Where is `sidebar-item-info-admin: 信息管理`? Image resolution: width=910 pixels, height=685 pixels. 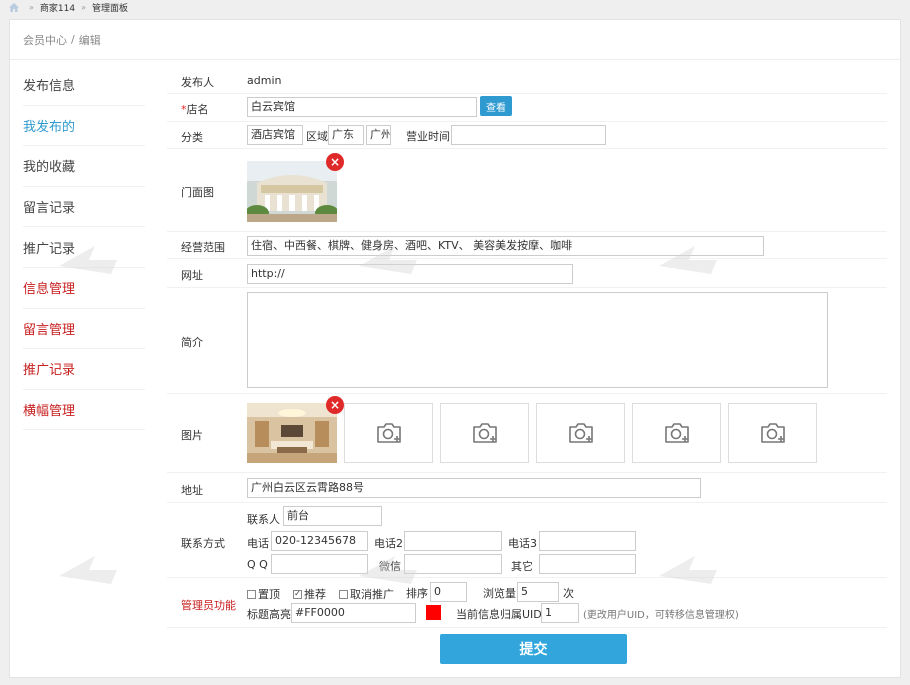 sidebar-item-info-admin: 信息管理 is located at coordinates (84, 288).